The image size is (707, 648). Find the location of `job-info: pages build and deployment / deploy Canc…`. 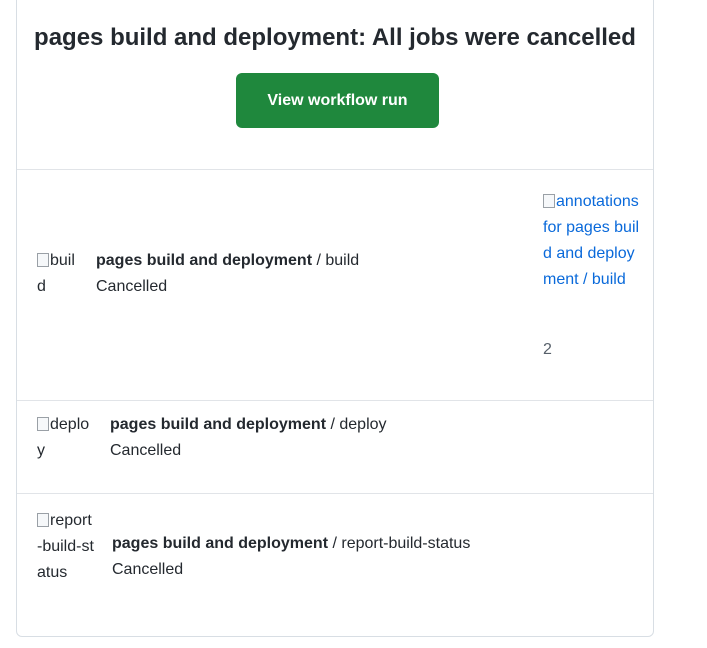

job-info: pages build and deployment / deploy Canc… is located at coordinates (248, 438).